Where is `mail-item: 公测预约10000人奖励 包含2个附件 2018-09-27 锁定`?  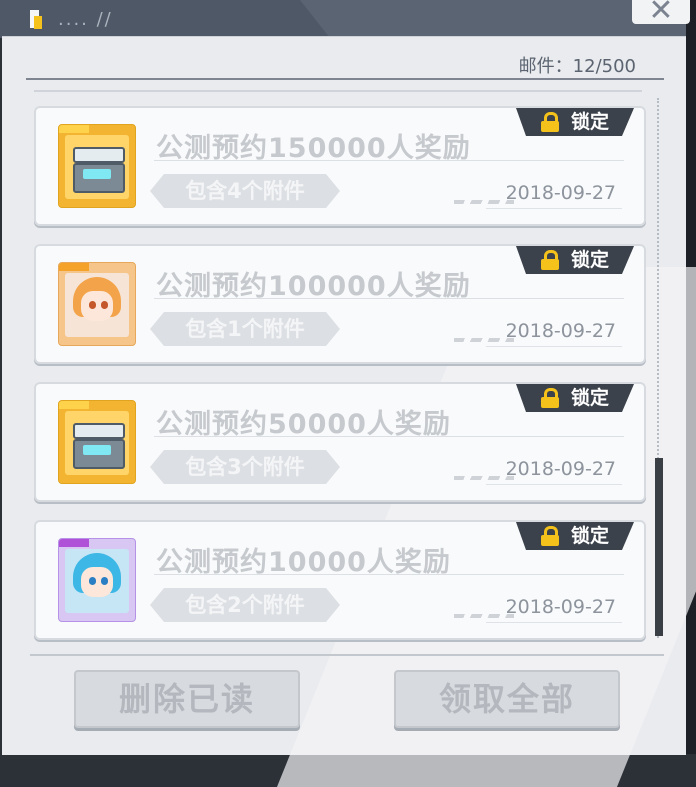
mail-item: 公测预约10000人奖励 包含2个附件 2018-09-27 锁定 is located at coordinates (340, 580).